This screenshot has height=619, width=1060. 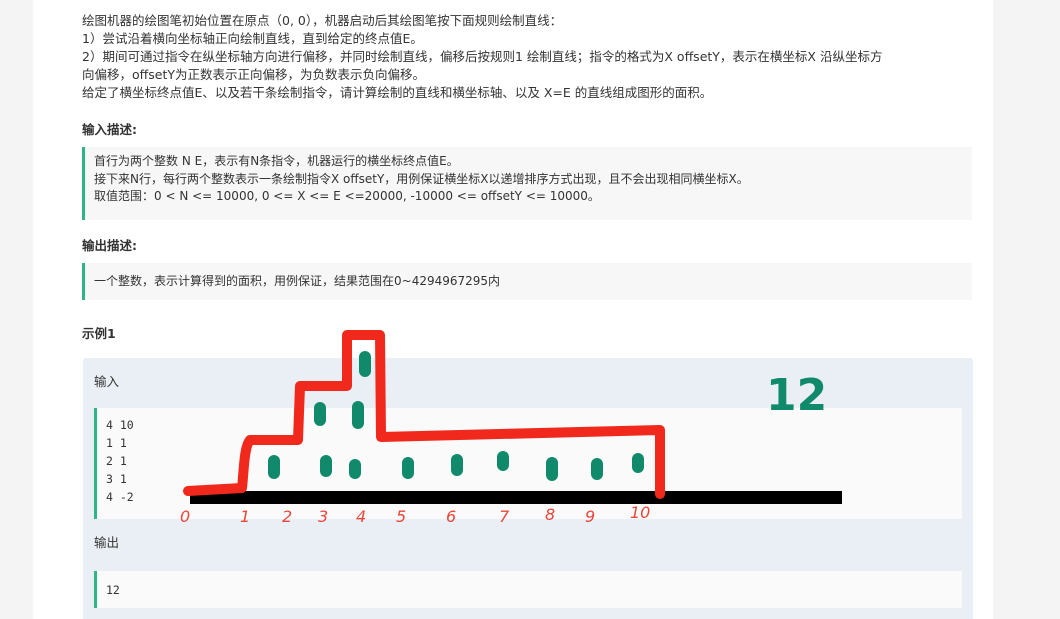 What do you see at coordinates (252, 38) in the screenshot?
I see `description-line: 1）尝试沿着横向坐标轴正向绘制直线，直到给定的终点值E。` at bounding box center [252, 38].